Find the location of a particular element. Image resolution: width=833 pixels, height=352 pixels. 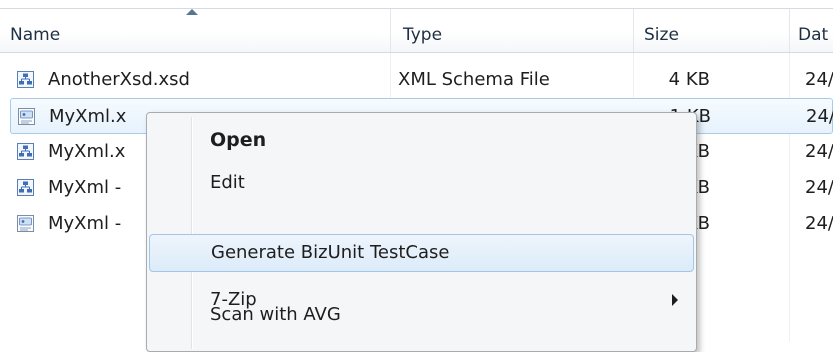

file-name: AnotherXsd.xsd is located at coordinates (119, 79).